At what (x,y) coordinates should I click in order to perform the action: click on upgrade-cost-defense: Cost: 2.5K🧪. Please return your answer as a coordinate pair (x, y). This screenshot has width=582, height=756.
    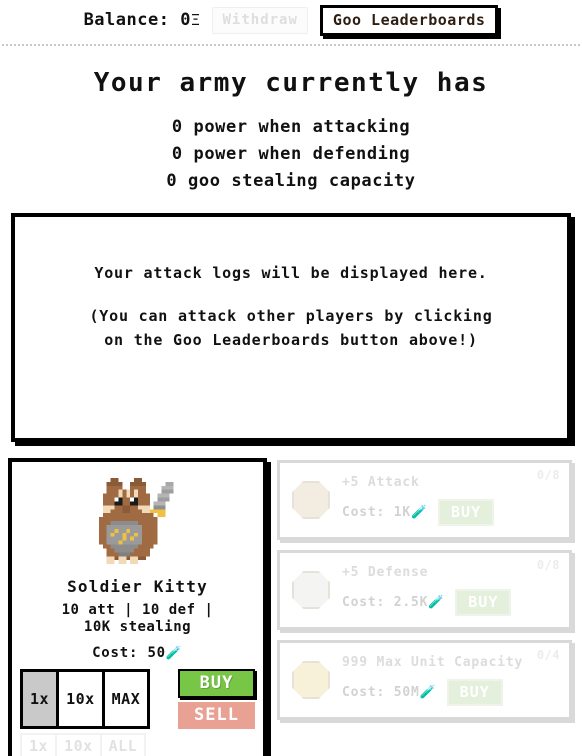
    Looking at the image, I should click on (393, 602).